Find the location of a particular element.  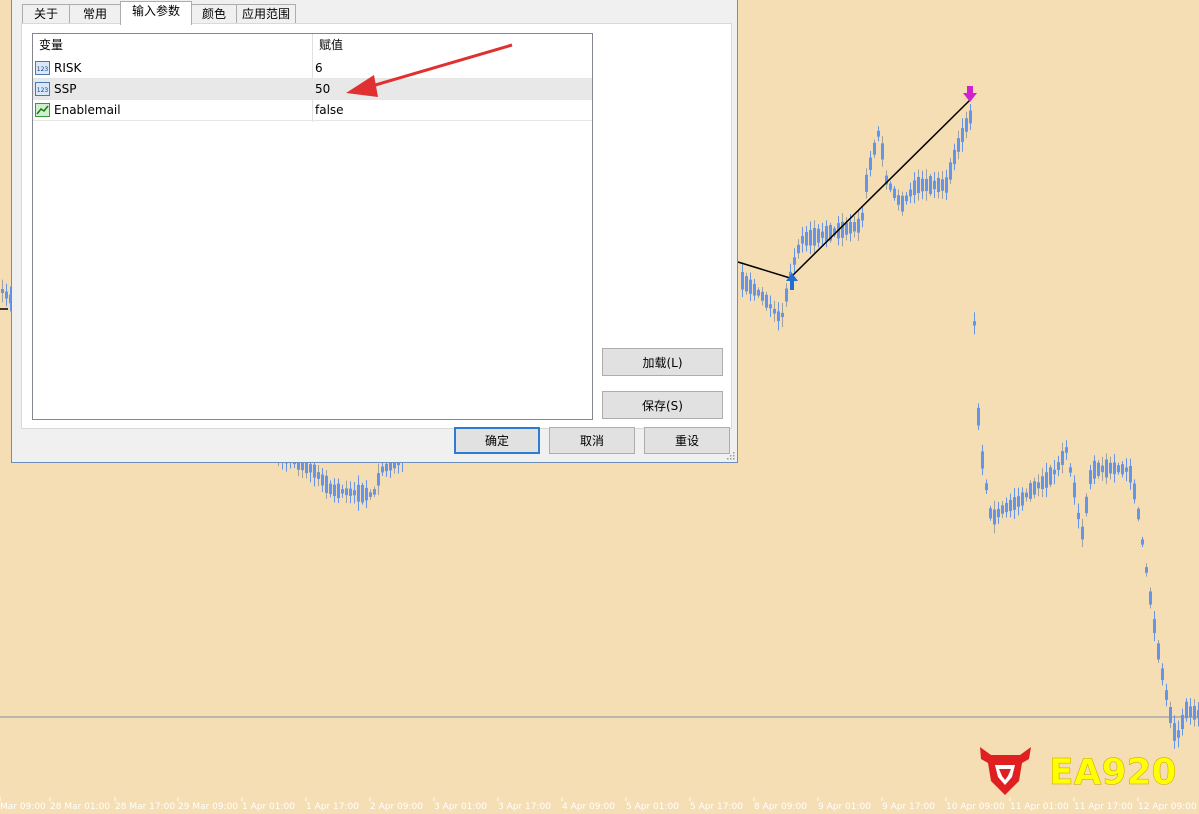

time-axis-label: 9 Apr 17:00 is located at coordinates (908, 807).